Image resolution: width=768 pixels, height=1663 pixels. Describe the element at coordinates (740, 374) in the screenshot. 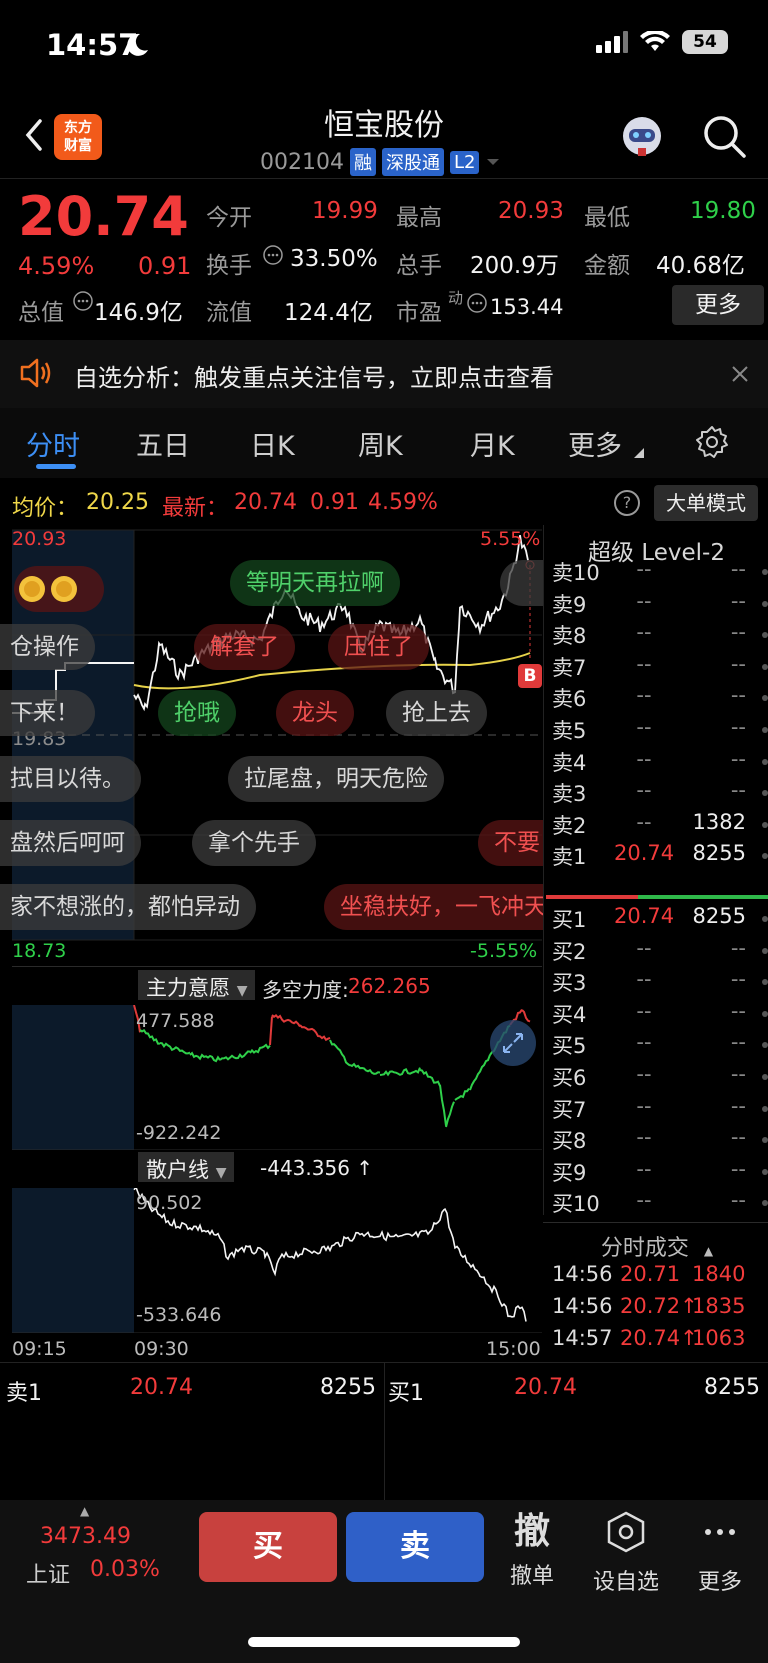

I see `close-icon` at that location.